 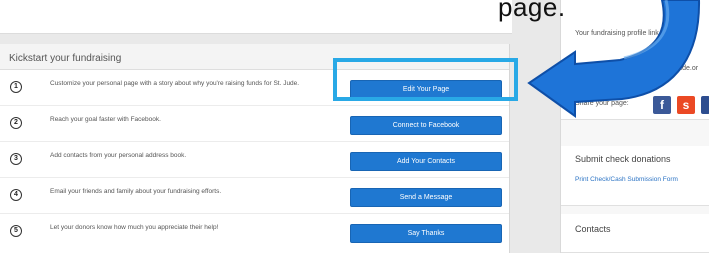 I want to click on share-icon, so click(x=705, y=105).